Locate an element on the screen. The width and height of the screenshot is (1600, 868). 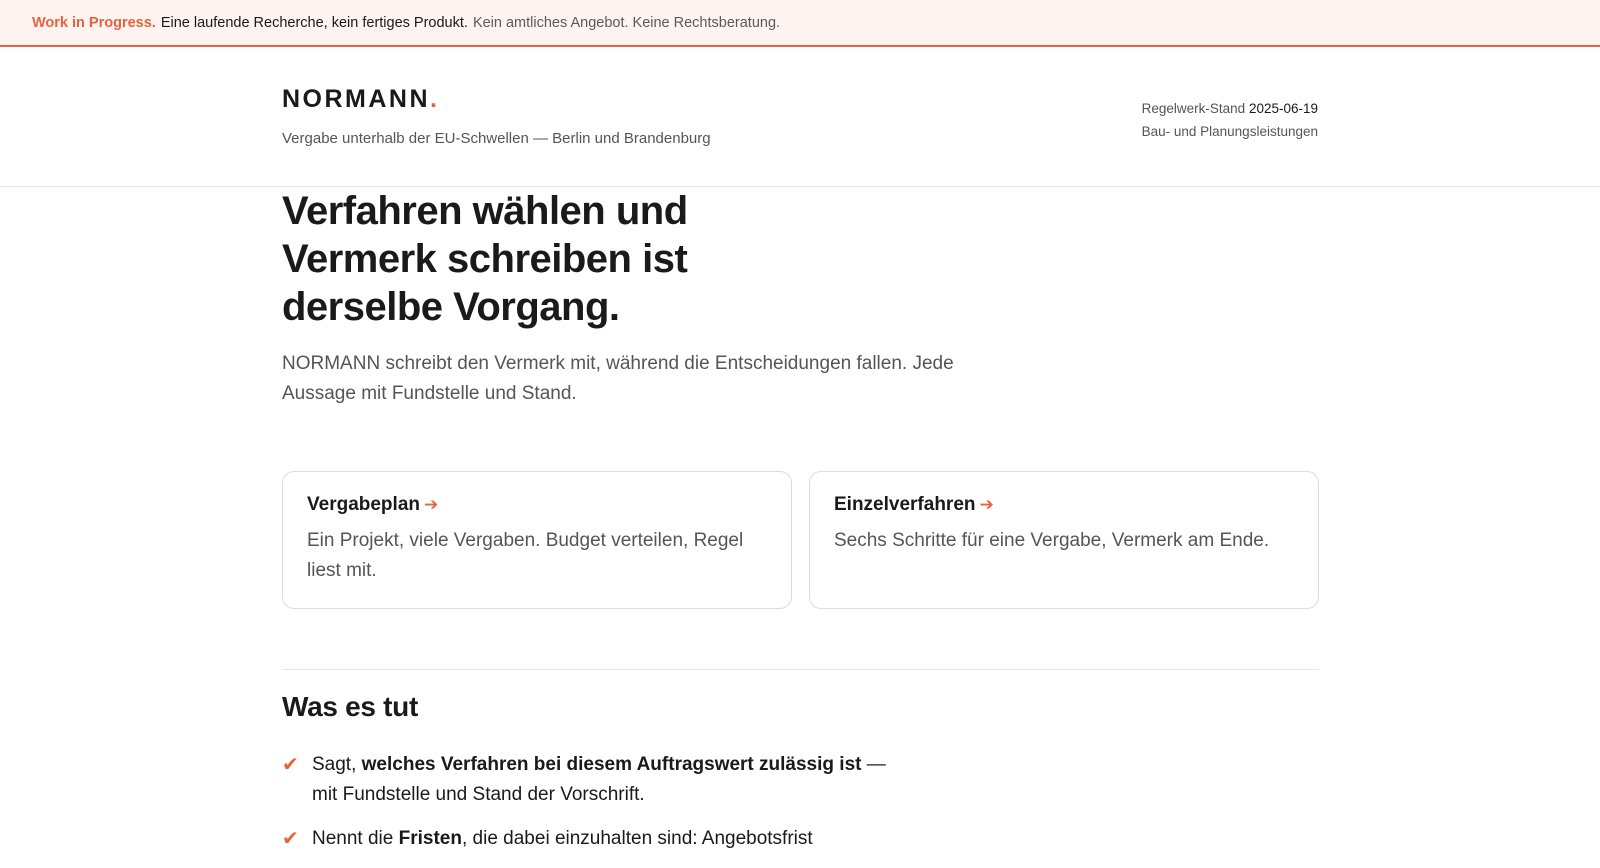
card-title: Vergabeplan ➔ is located at coordinates (537, 505).